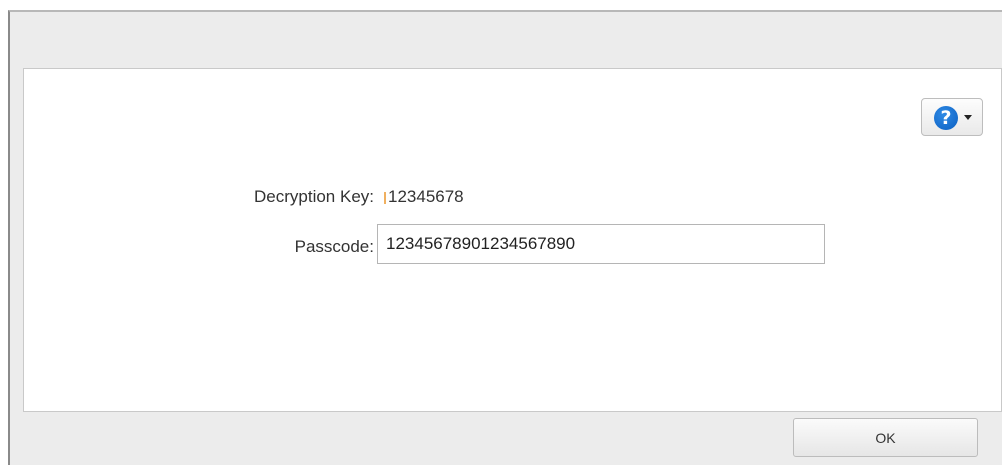 This screenshot has width=1002, height=465. I want to click on decryption-key-label: Decryption Key:, so click(314, 196).